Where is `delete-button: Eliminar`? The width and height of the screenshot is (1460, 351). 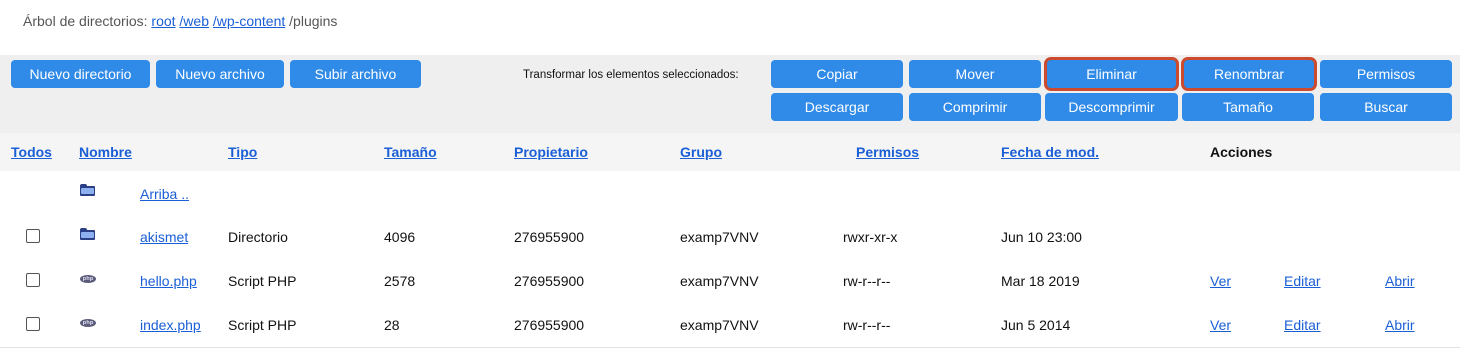
delete-button: Eliminar is located at coordinates (1111, 74).